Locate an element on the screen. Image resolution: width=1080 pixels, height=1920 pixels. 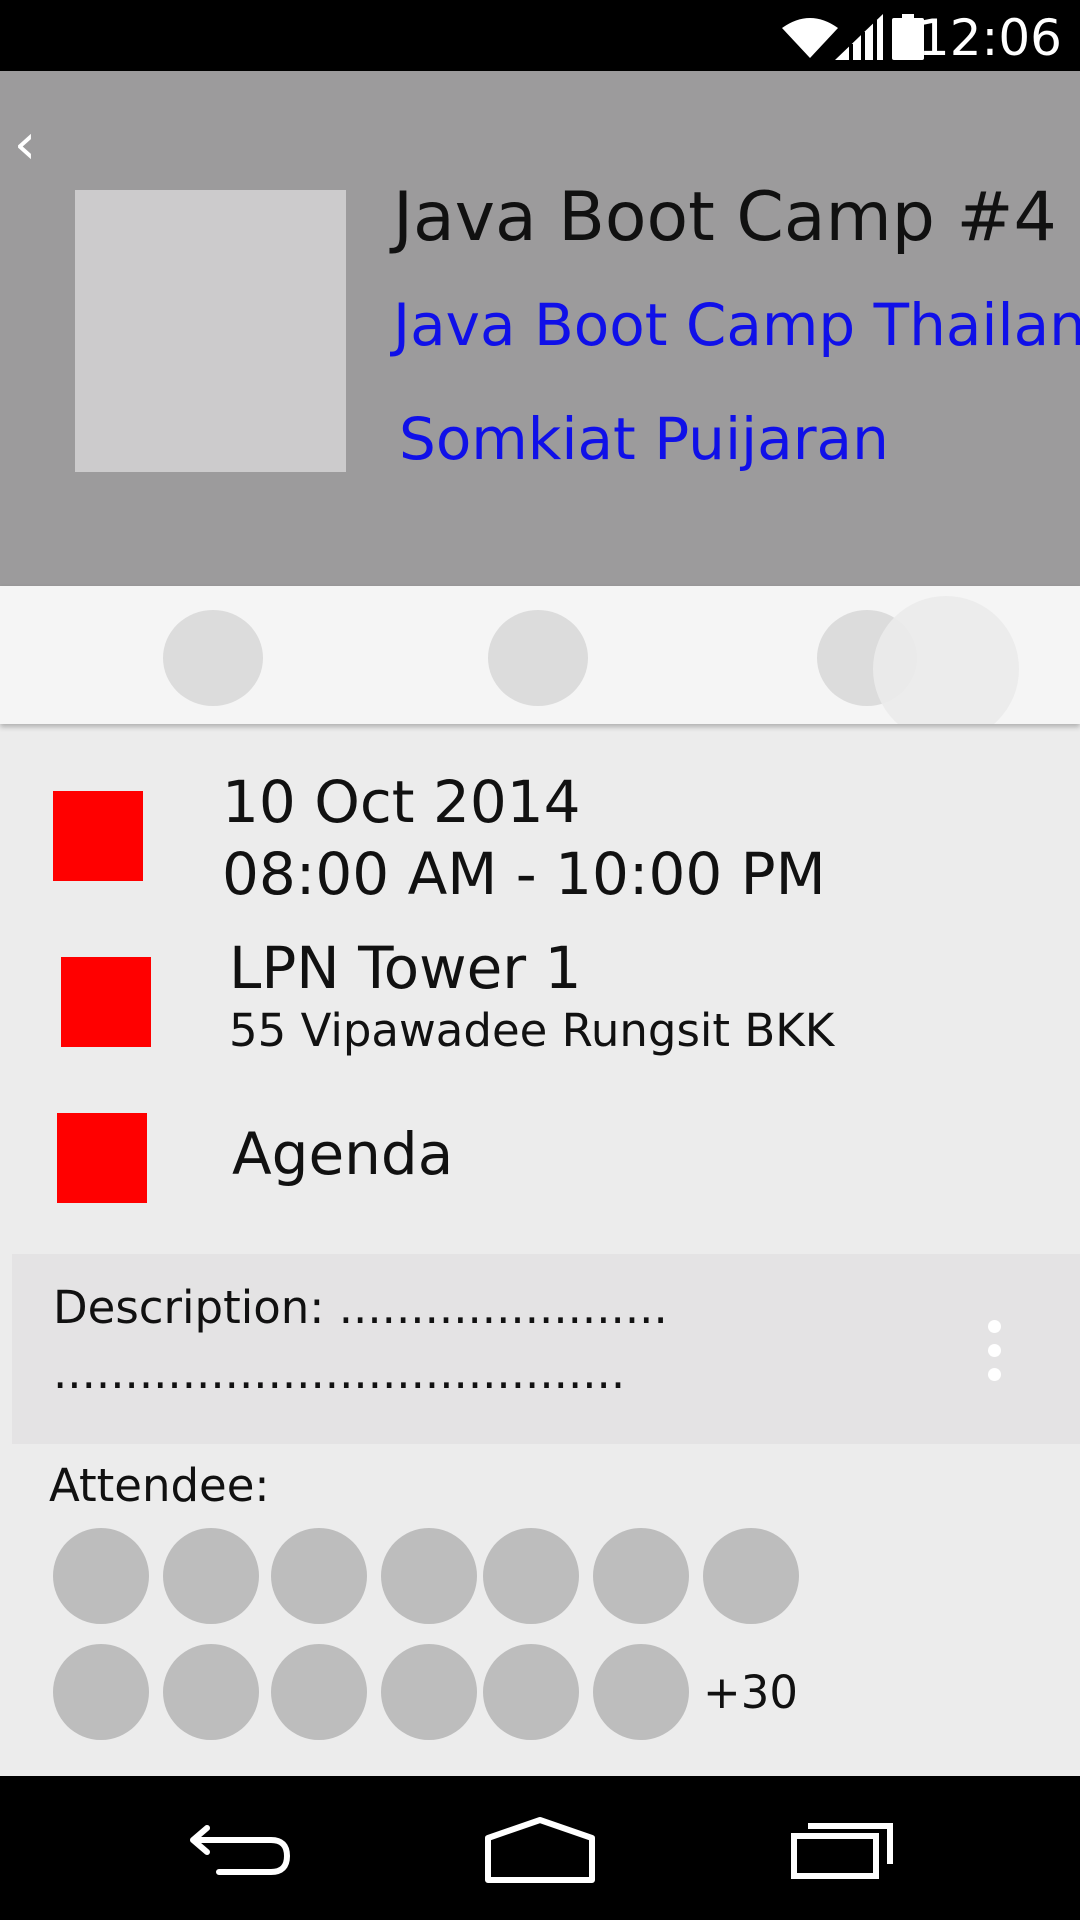
signal-icon is located at coordinates (859, 37).